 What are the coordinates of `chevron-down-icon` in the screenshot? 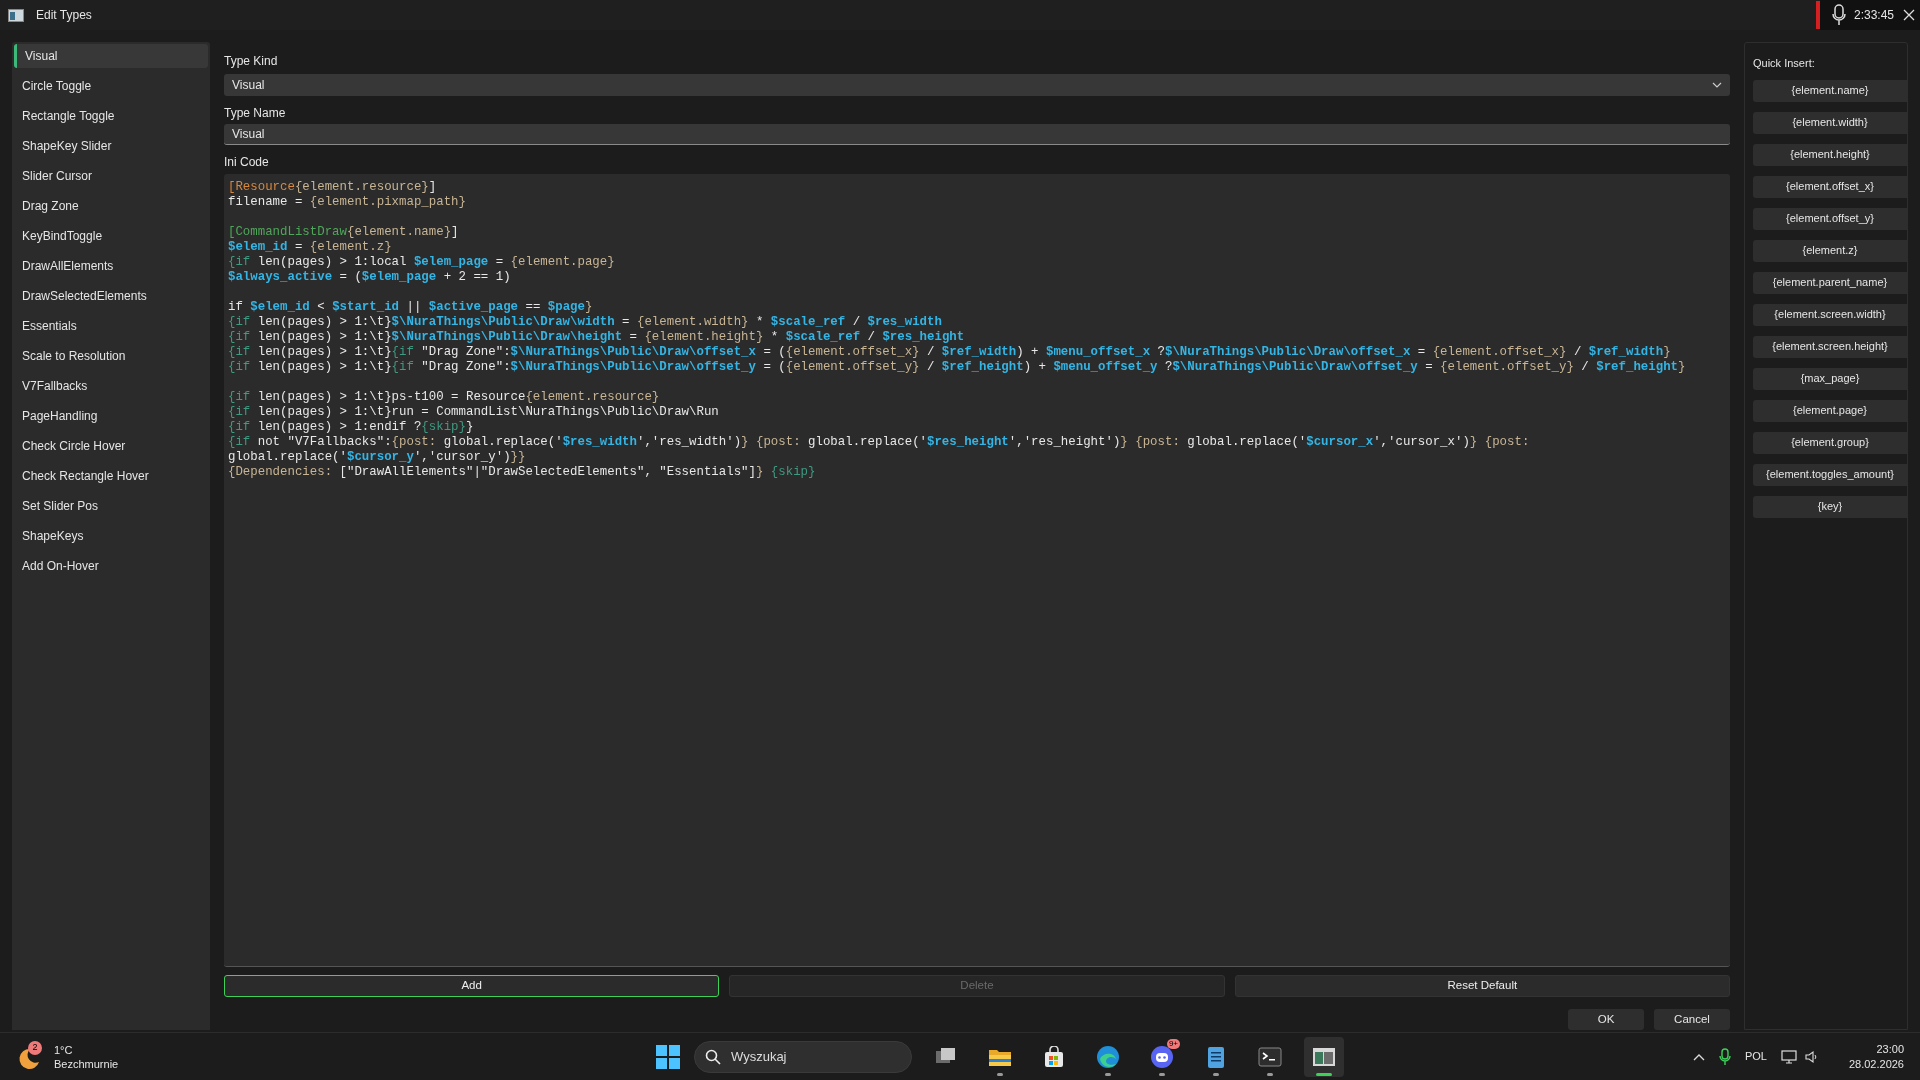 It's located at (1717, 85).